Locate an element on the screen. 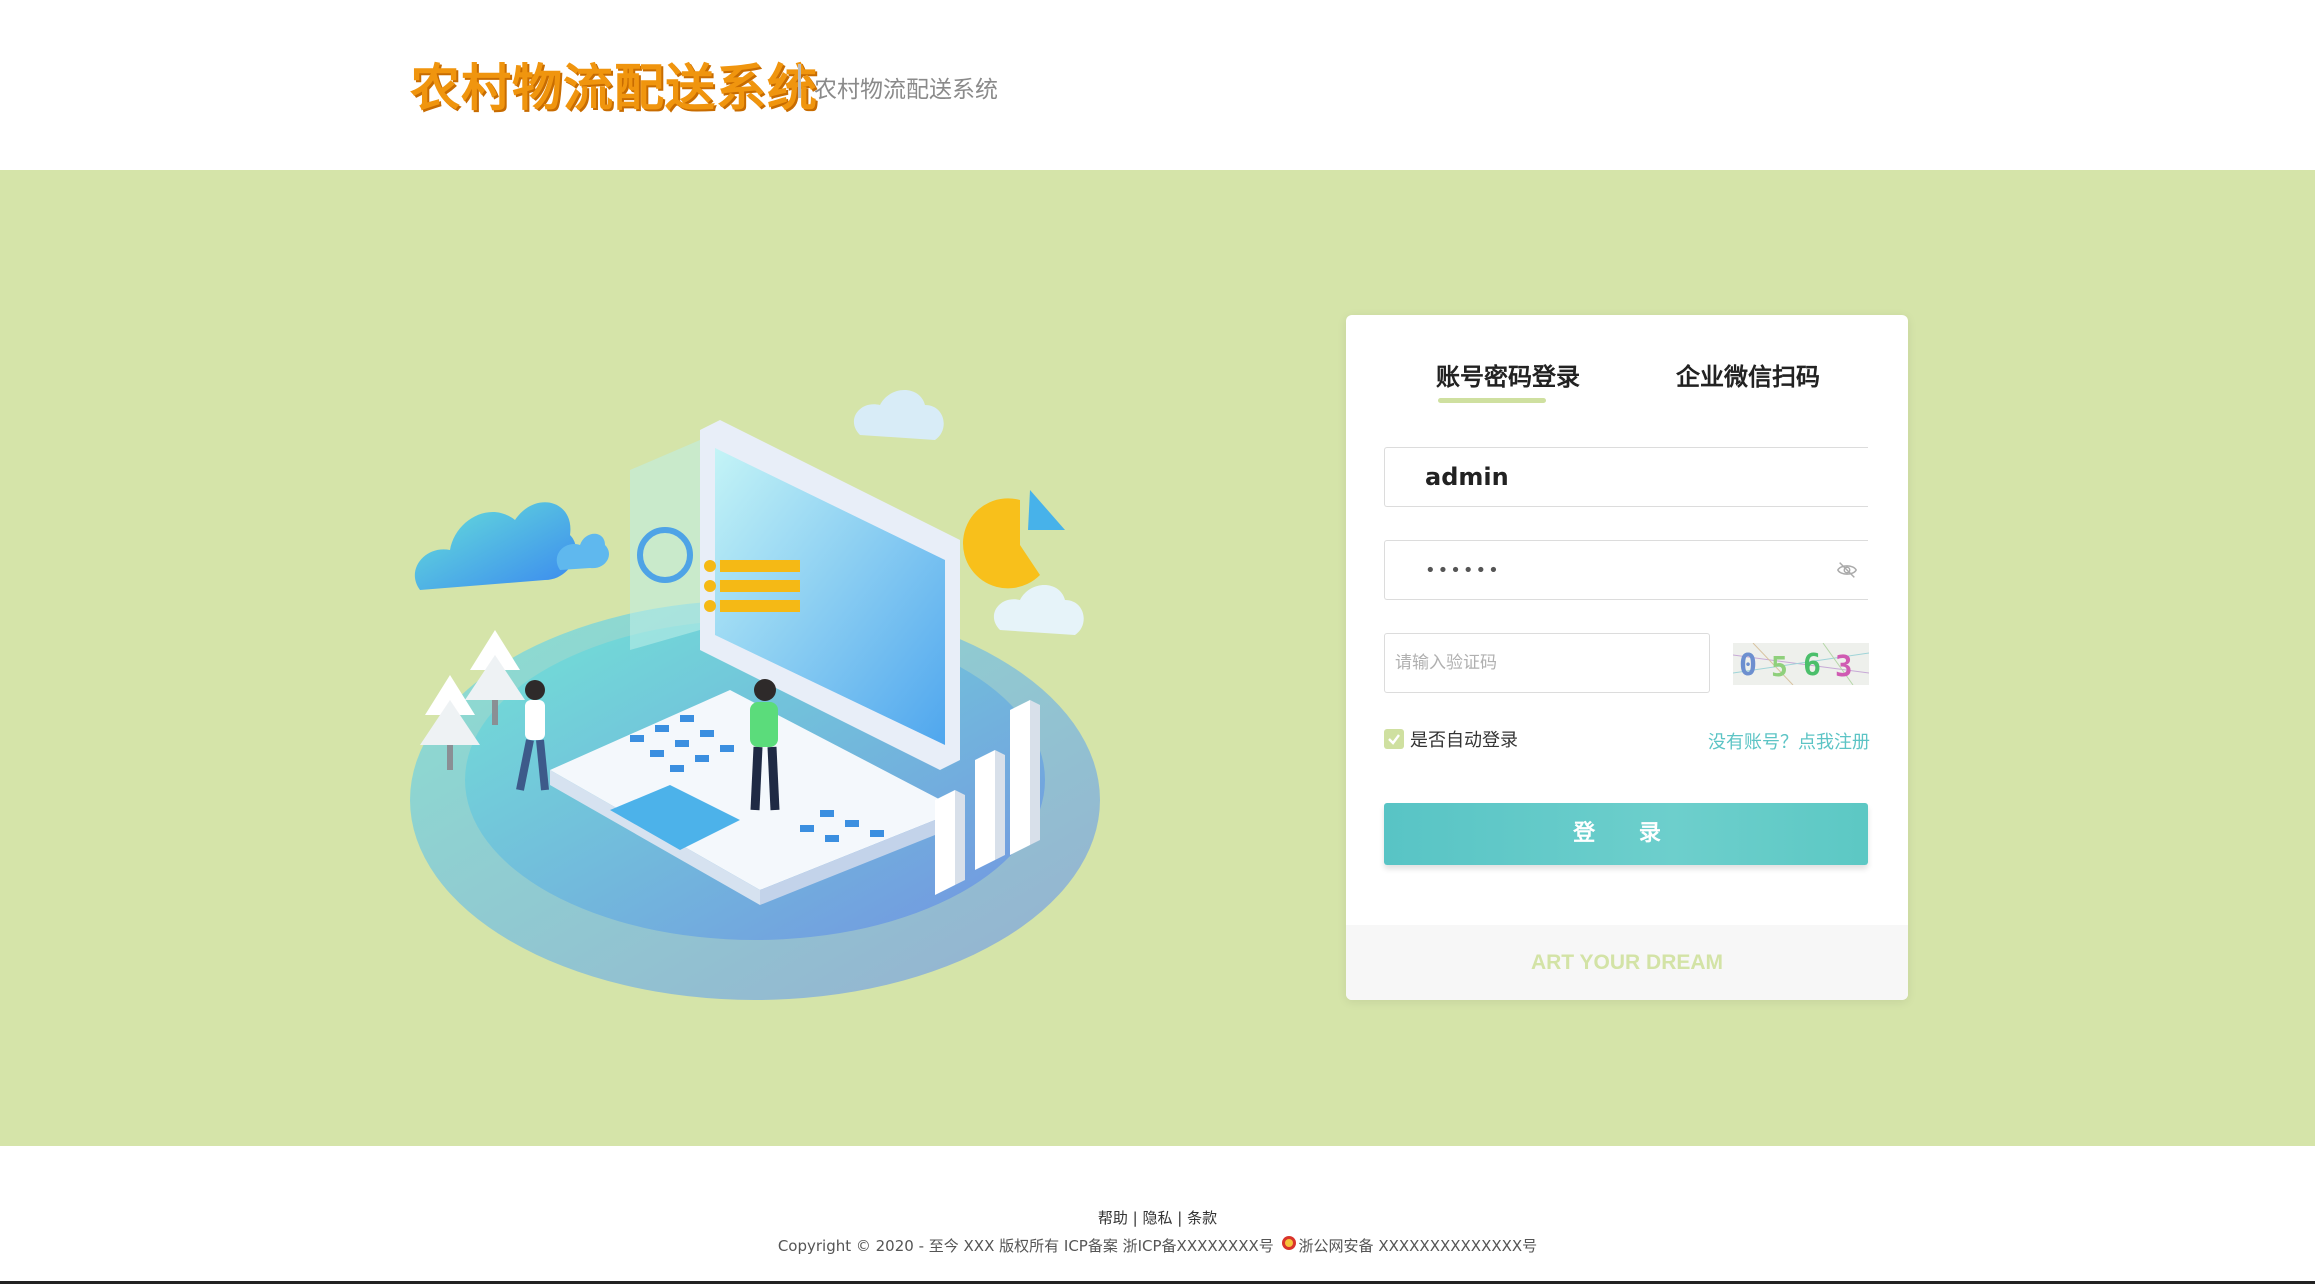 The width and height of the screenshot is (2315, 1284). svg-text: 0 is located at coordinates (1748, 665).